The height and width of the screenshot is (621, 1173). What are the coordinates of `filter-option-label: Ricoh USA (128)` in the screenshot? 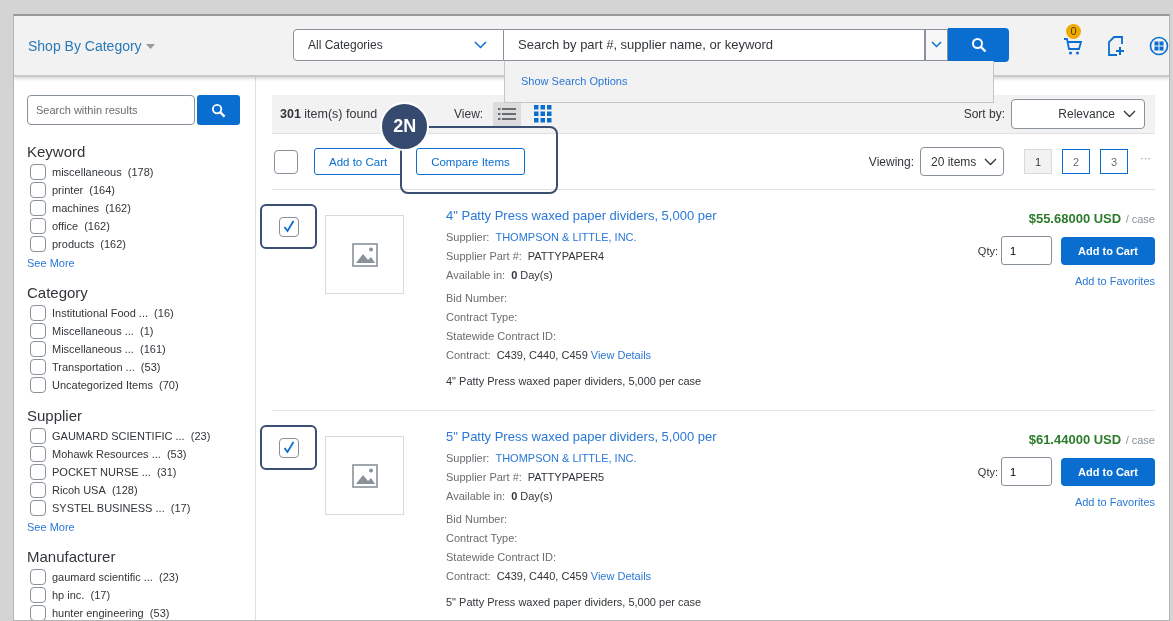 It's located at (95, 490).